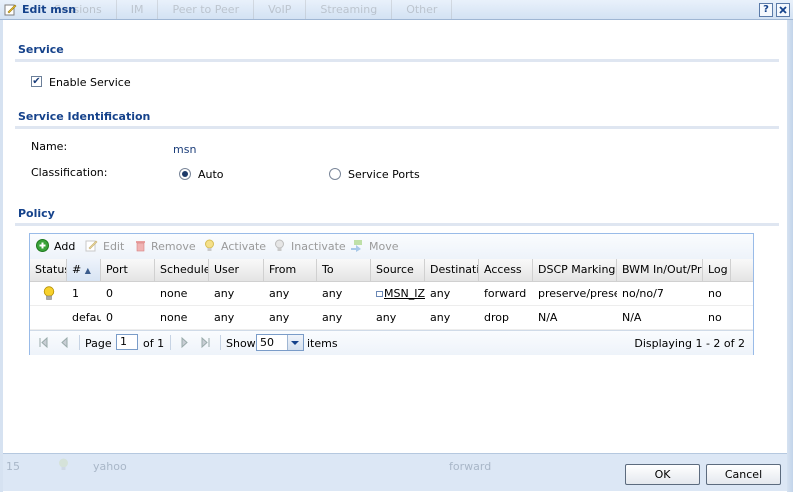 Image resolution: width=793 pixels, height=492 pixels. Describe the element at coordinates (689, 343) in the screenshot. I see `displaying-status: Displaying 1 - 2 of 2` at that location.